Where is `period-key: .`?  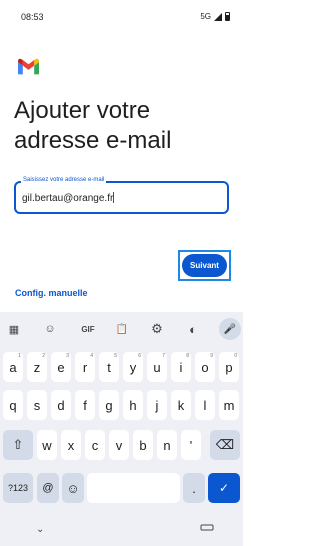 period-key: . is located at coordinates (194, 488).